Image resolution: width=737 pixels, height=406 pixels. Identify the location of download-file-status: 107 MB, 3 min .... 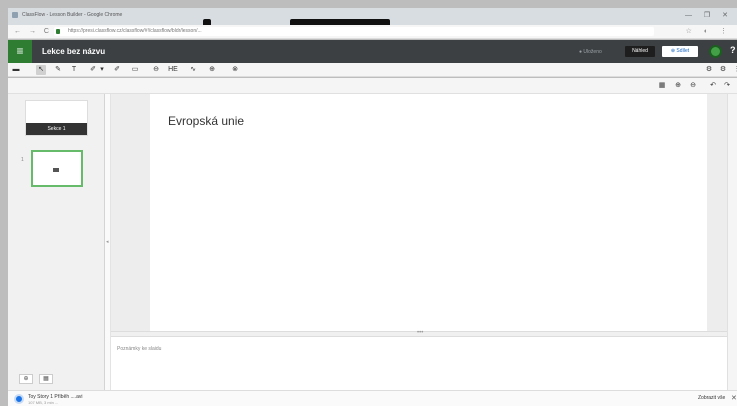
(43, 402).